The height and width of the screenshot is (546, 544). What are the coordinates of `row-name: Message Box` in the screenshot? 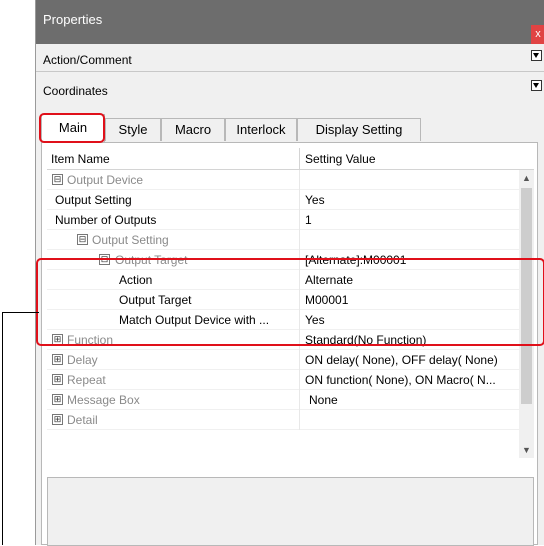 It's located at (103, 400).